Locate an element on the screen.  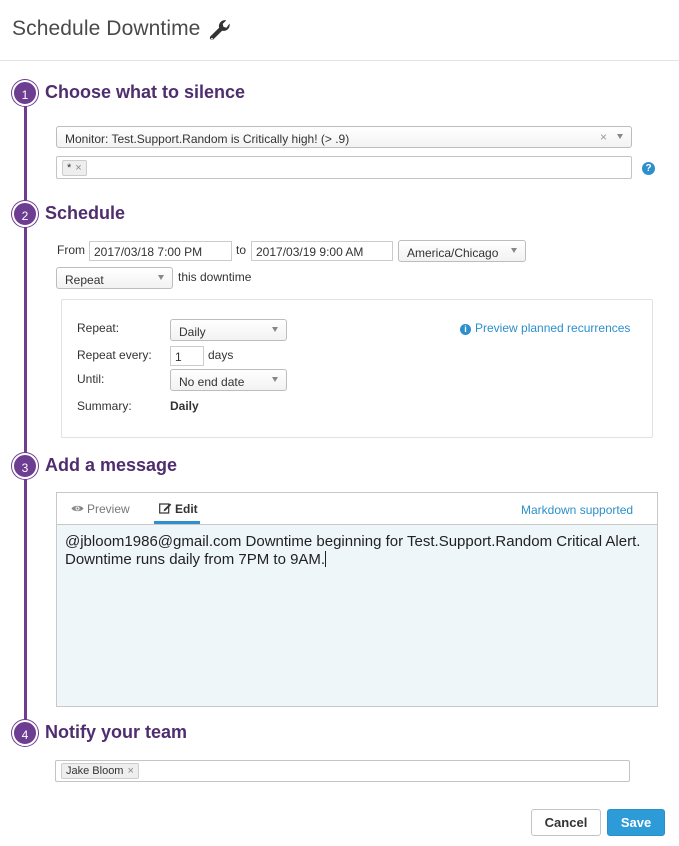
tab-edit-label: Edit is located at coordinates (186, 509).